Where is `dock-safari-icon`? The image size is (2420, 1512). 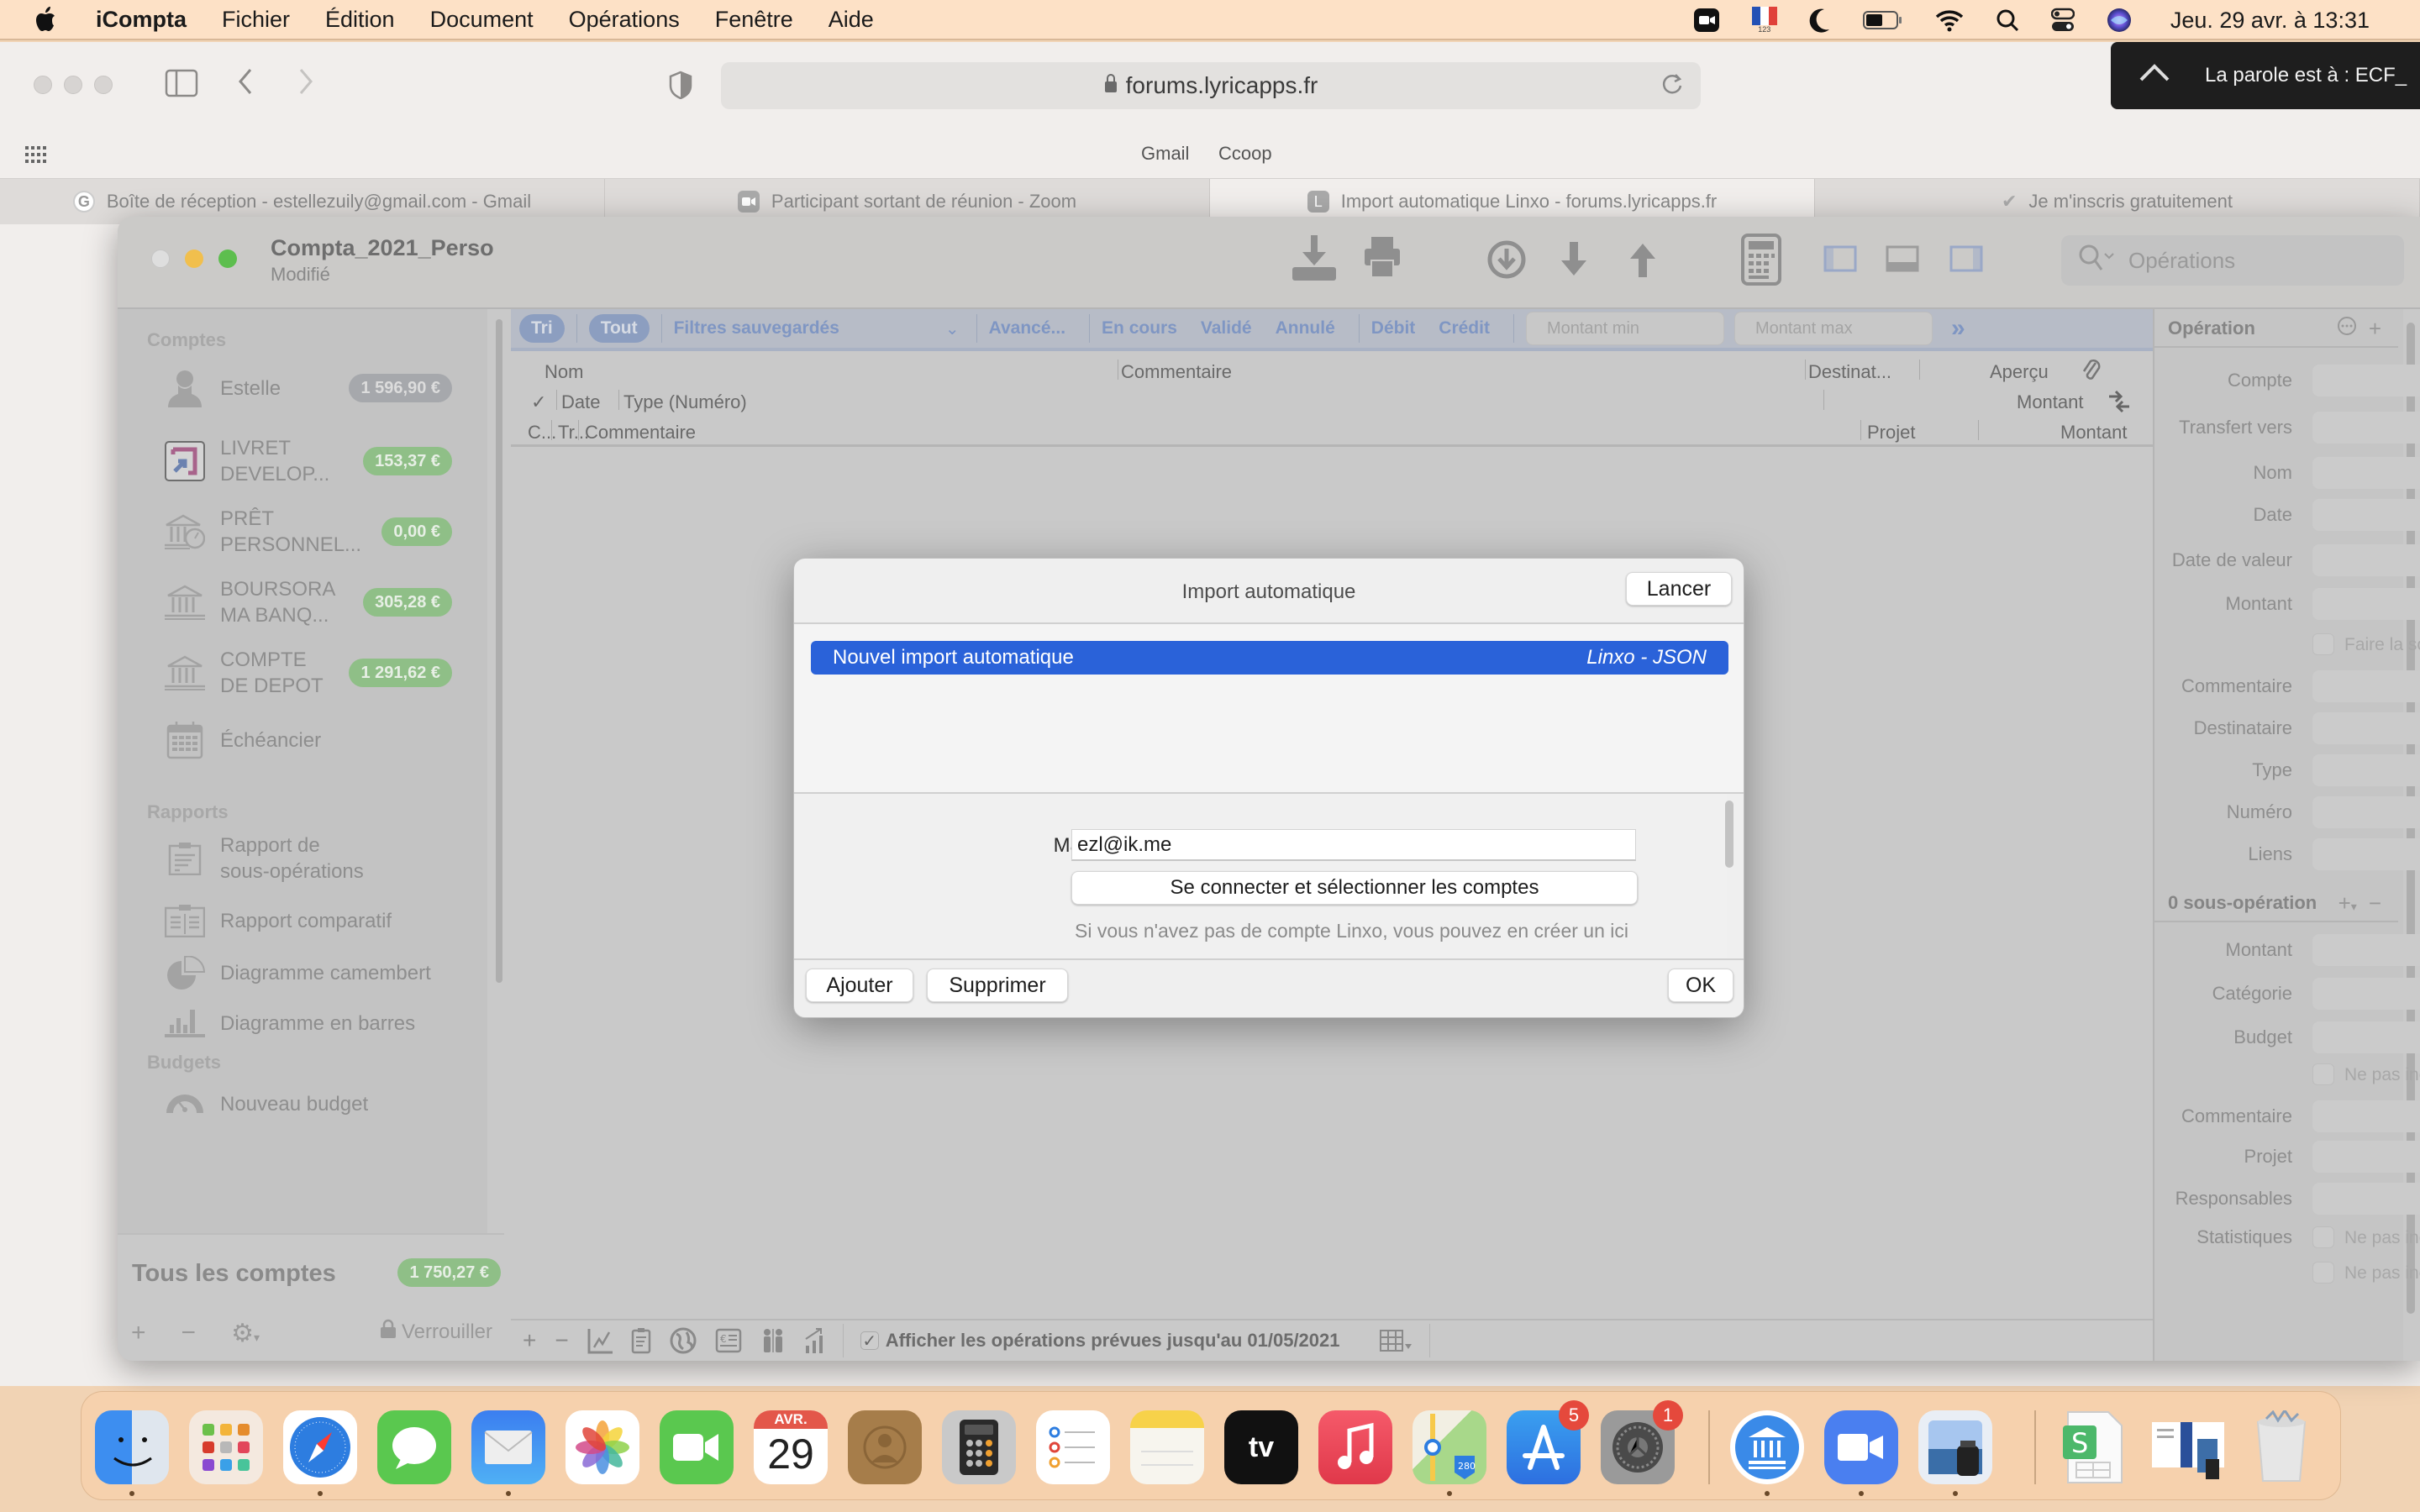 dock-safari-icon is located at coordinates (320, 1447).